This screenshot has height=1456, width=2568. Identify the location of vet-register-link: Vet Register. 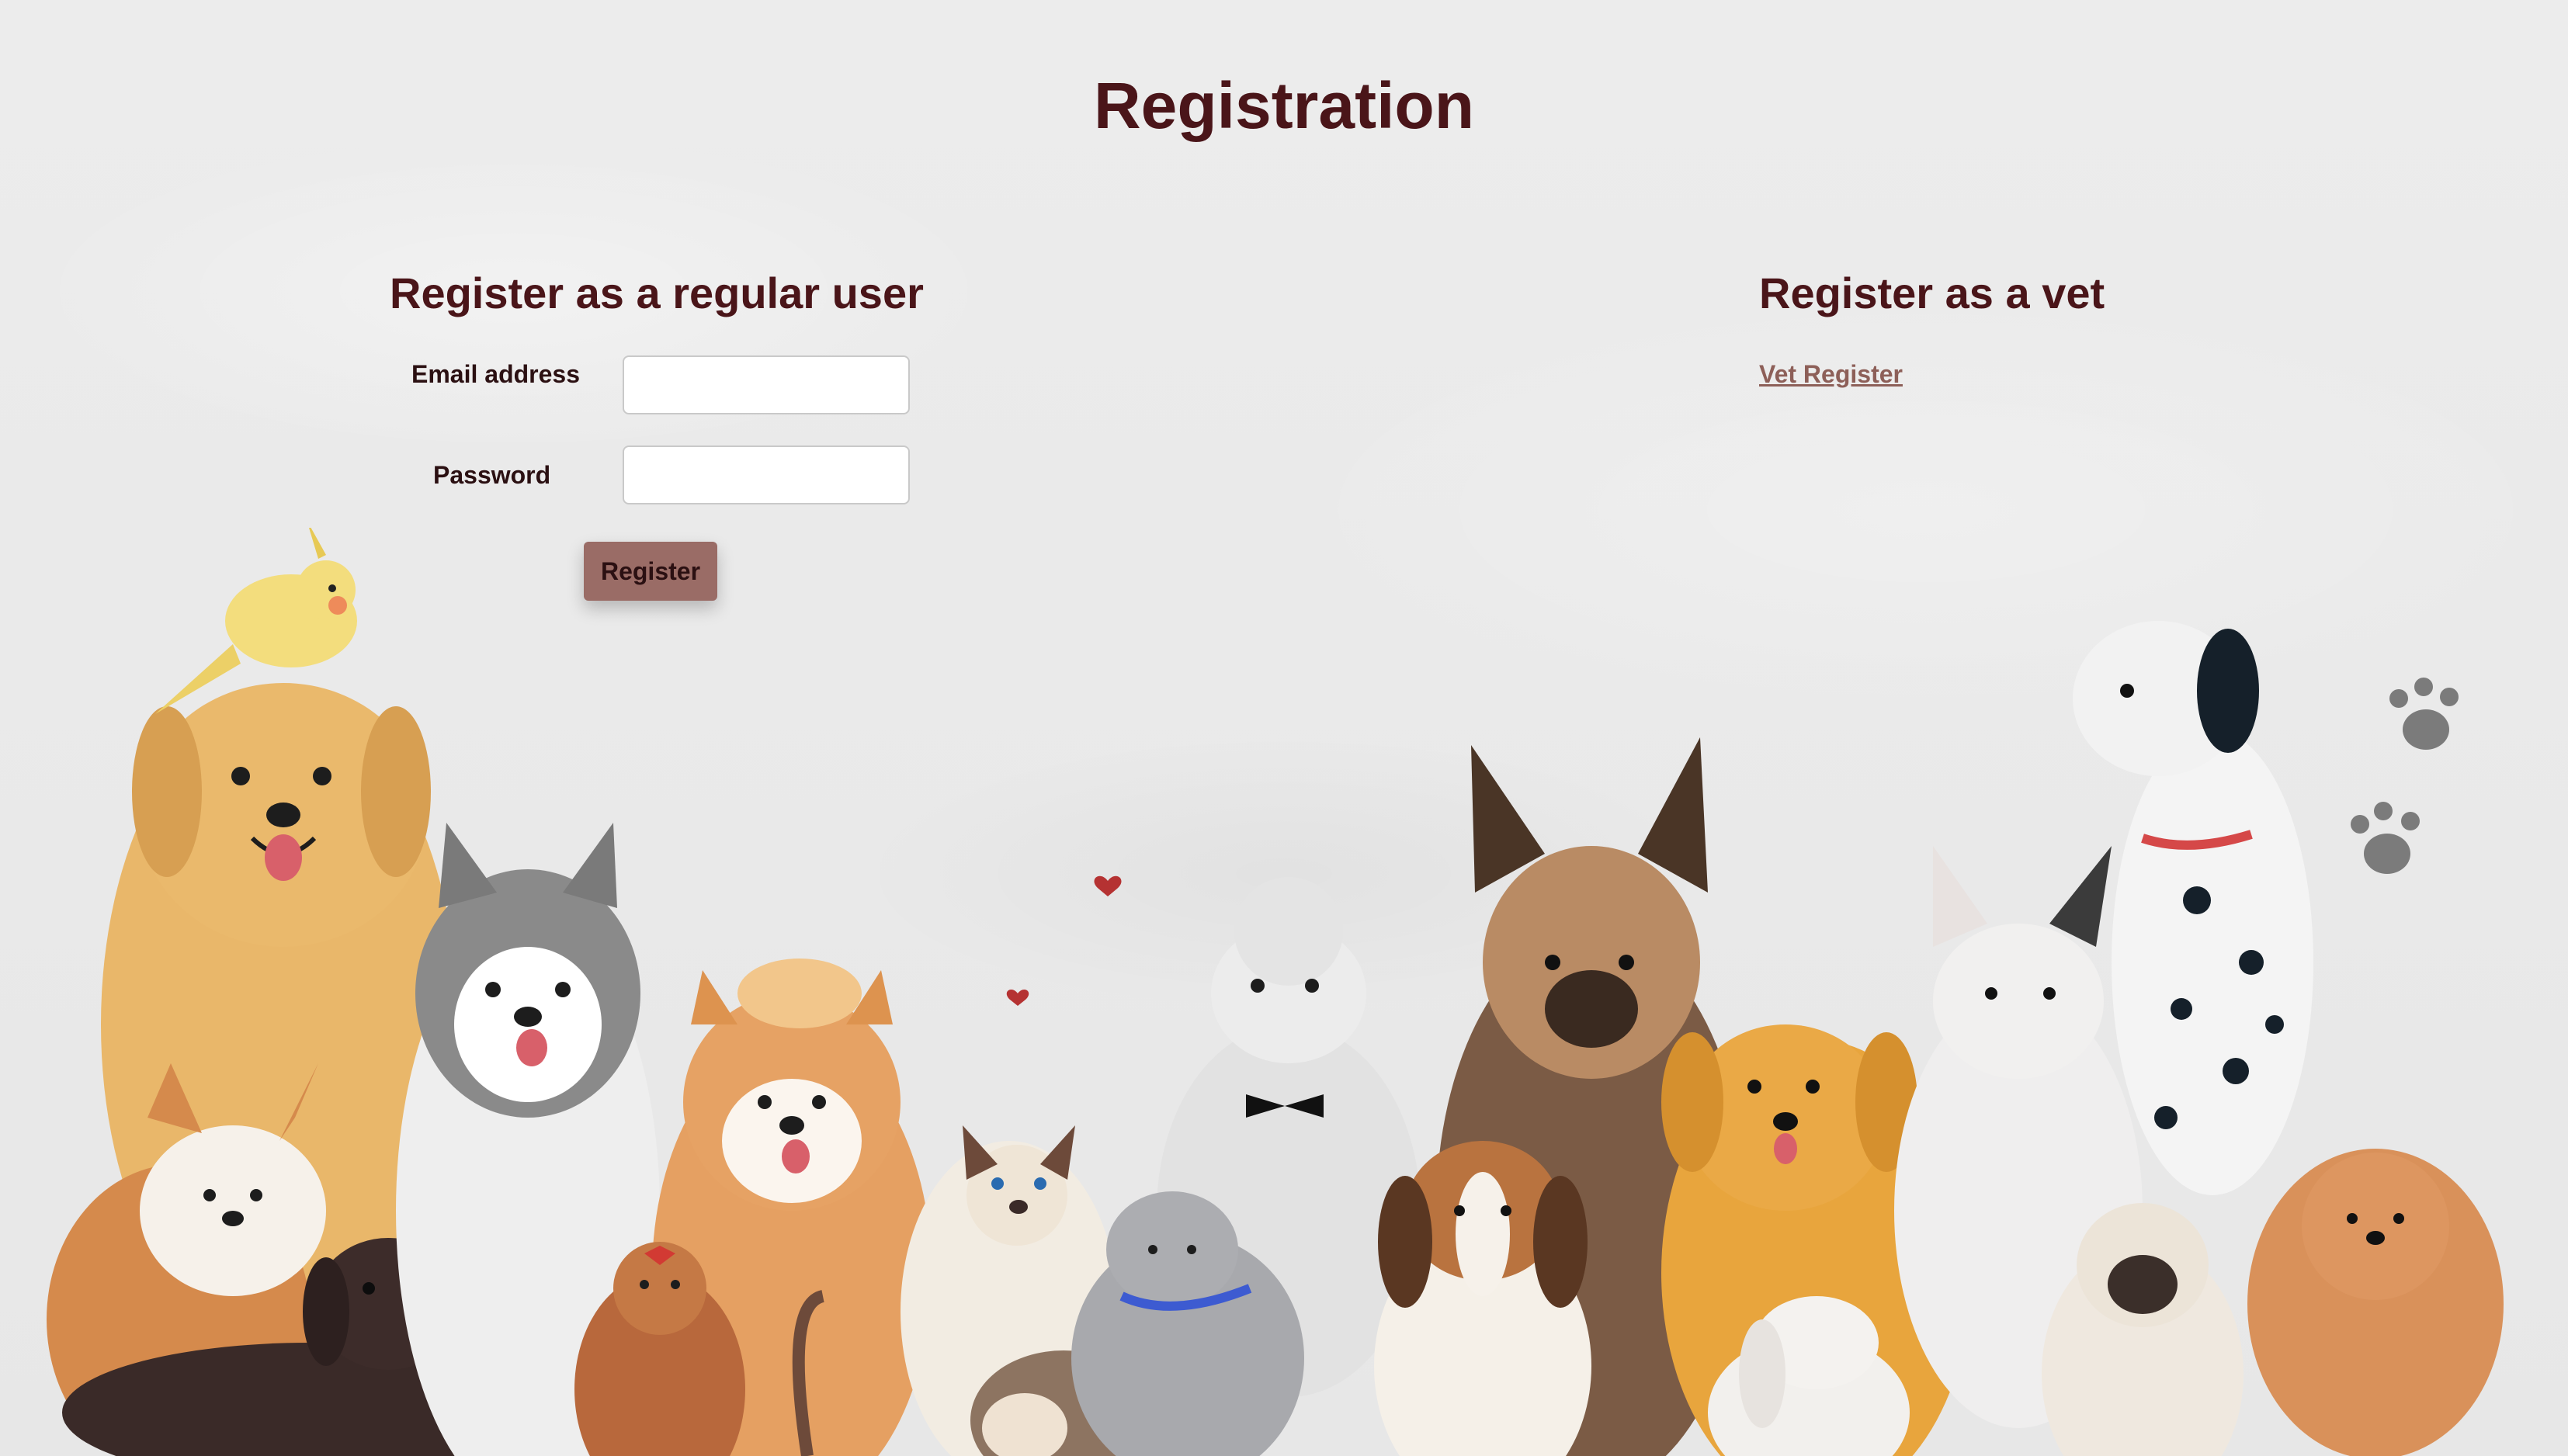
(1831, 375).